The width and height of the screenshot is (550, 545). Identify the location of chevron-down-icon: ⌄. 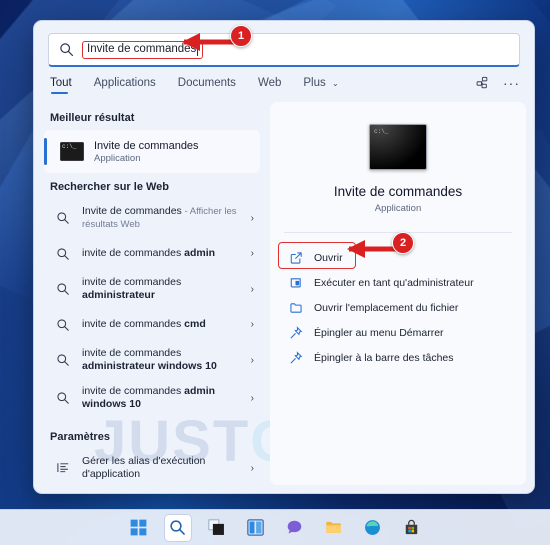
(335, 83).